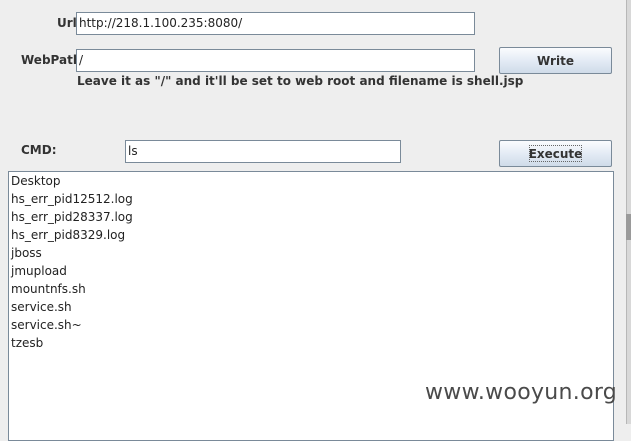 This screenshot has width=631, height=441. What do you see at coordinates (48, 289) in the screenshot?
I see `output-line: mountnfs.sh` at bounding box center [48, 289].